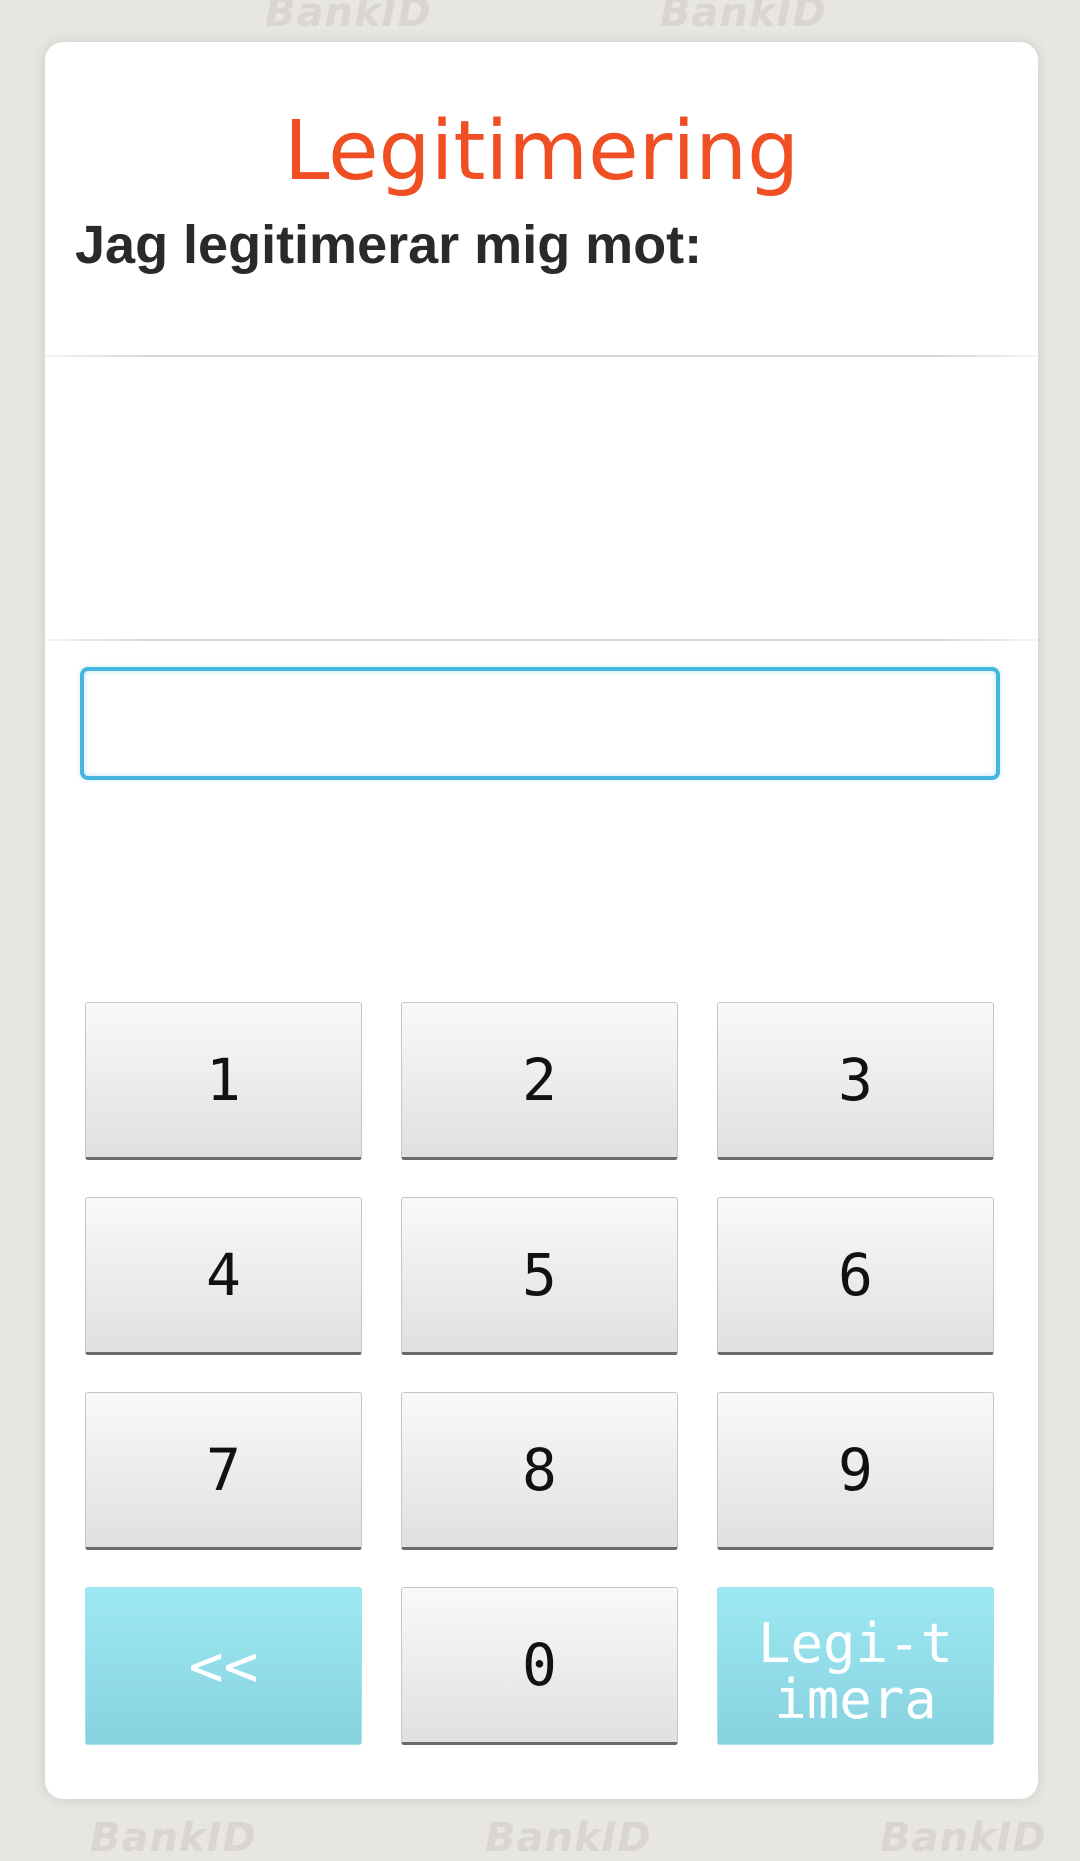 This screenshot has width=1080, height=1861. What do you see at coordinates (223, 1666) in the screenshot?
I see `backspace-button: <<` at bounding box center [223, 1666].